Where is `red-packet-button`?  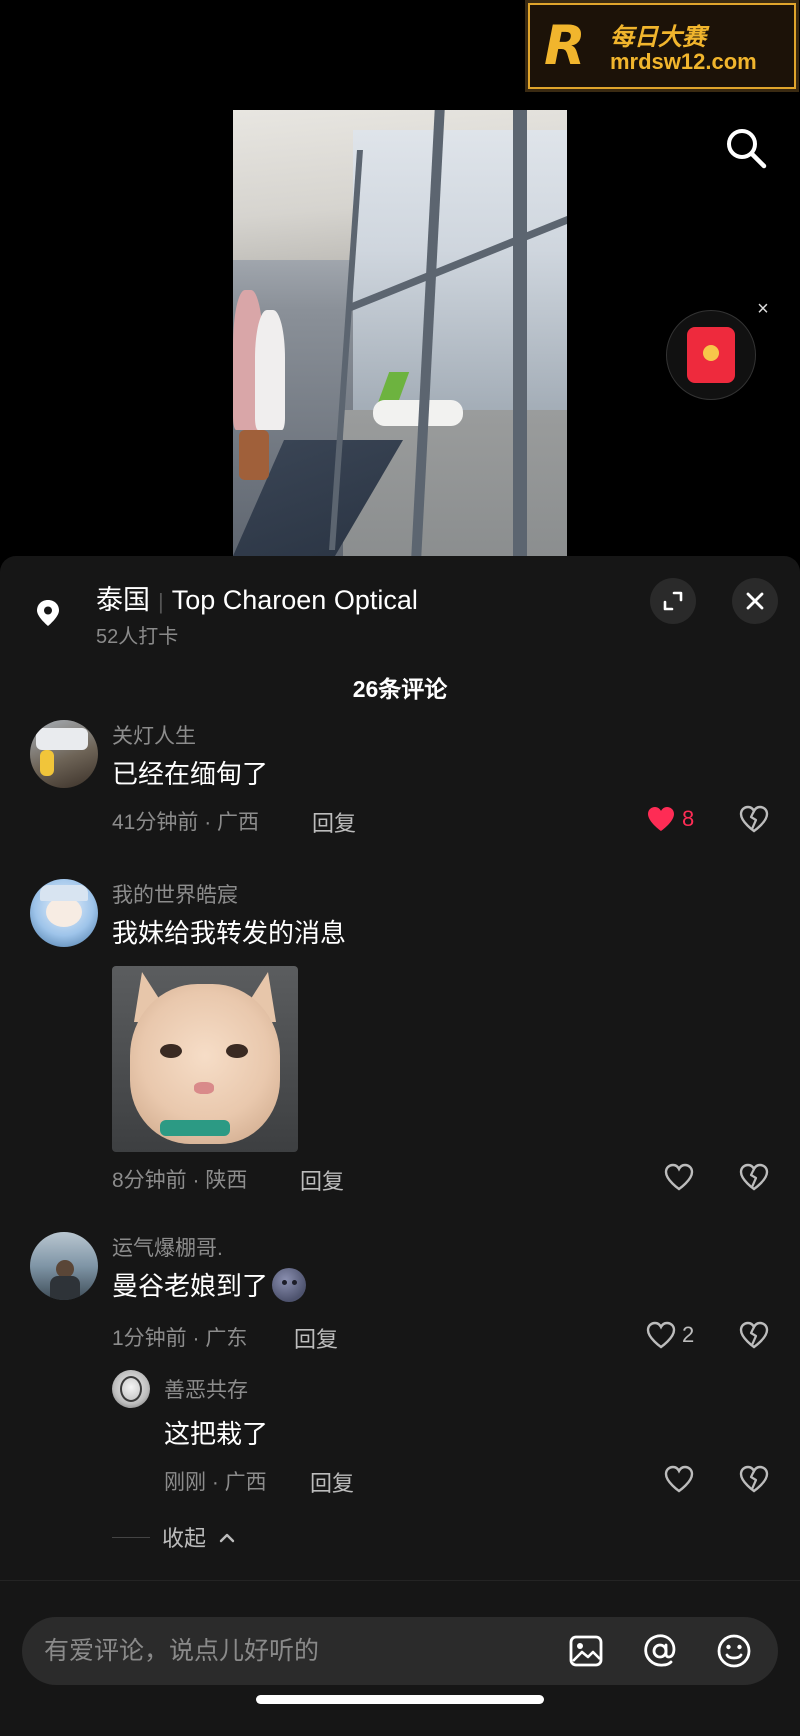 red-packet-button is located at coordinates (711, 355).